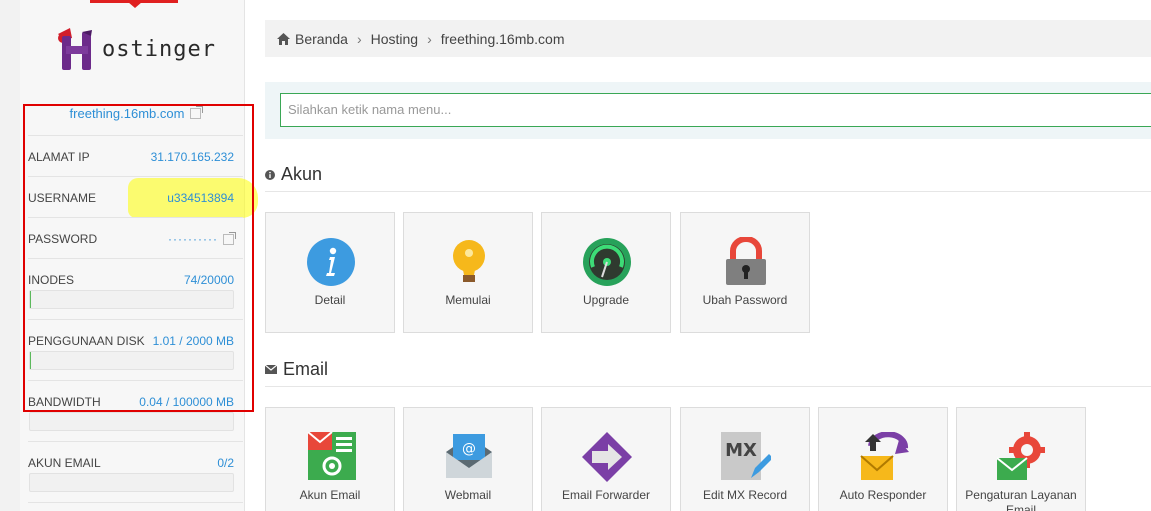 The image size is (1151, 511). Describe the element at coordinates (468, 495) in the screenshot. I see `tile-label: Webmail` at that location.